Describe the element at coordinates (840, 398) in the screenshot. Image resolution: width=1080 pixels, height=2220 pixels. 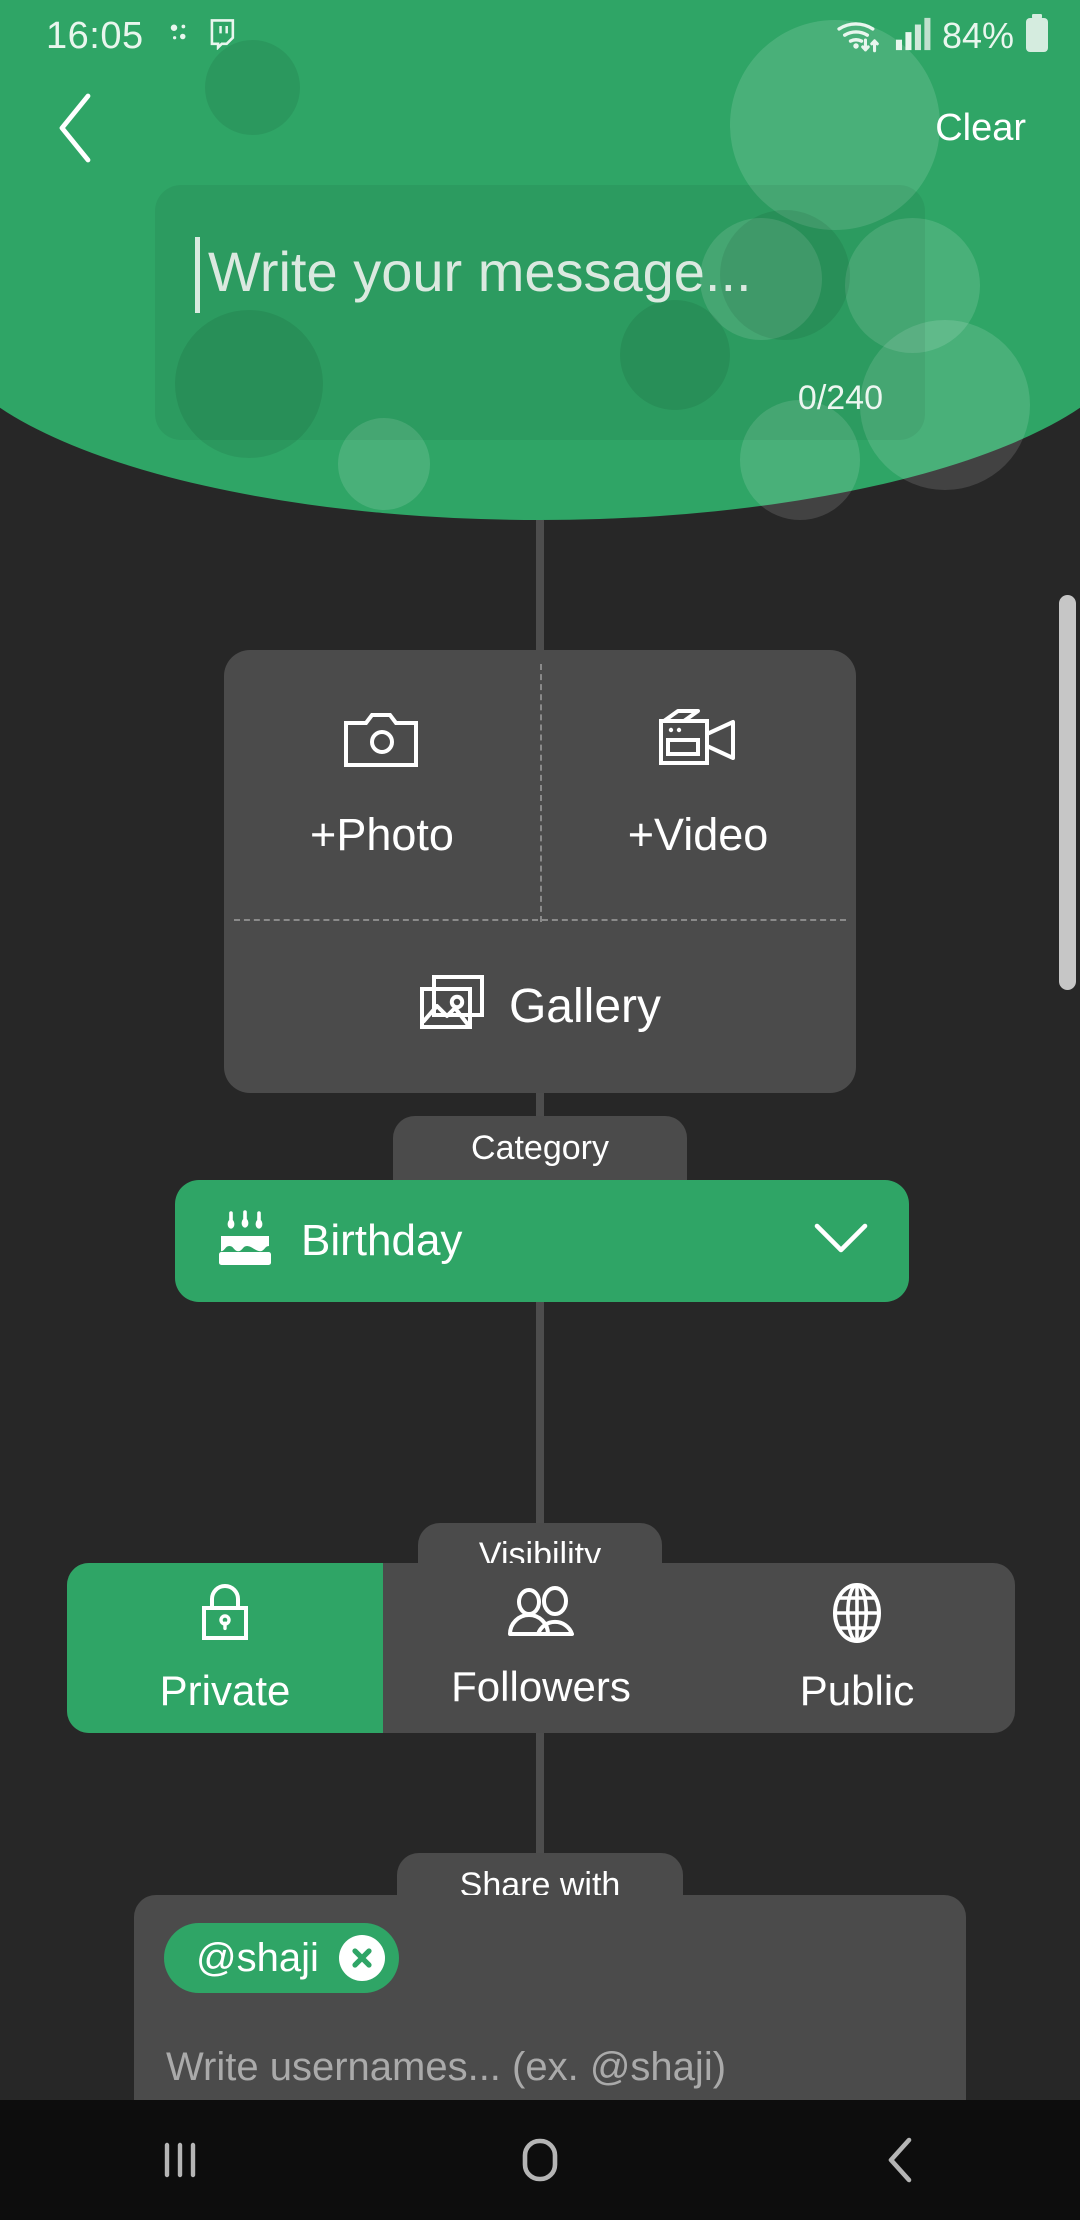
I see `char-counter: 0/240` at that location.